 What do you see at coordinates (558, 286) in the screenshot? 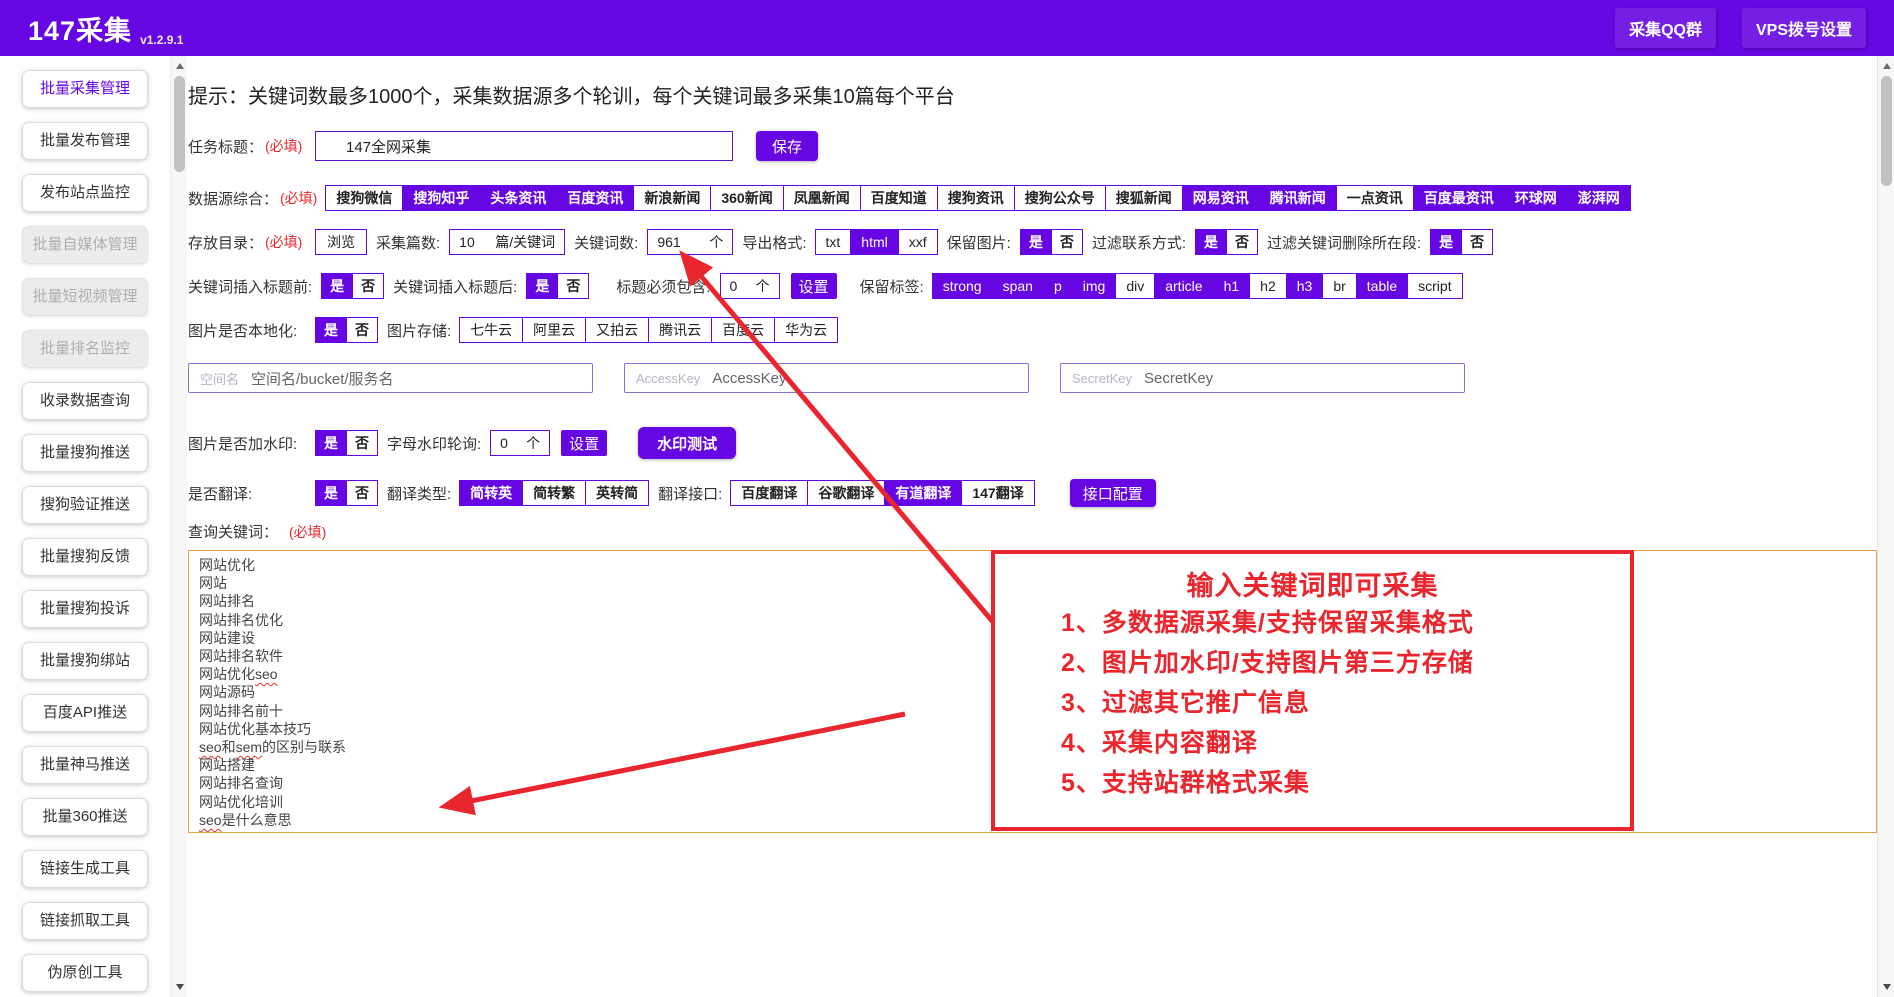
I see `insert-after-toggle: 是否` at bounding box center [558, 286].